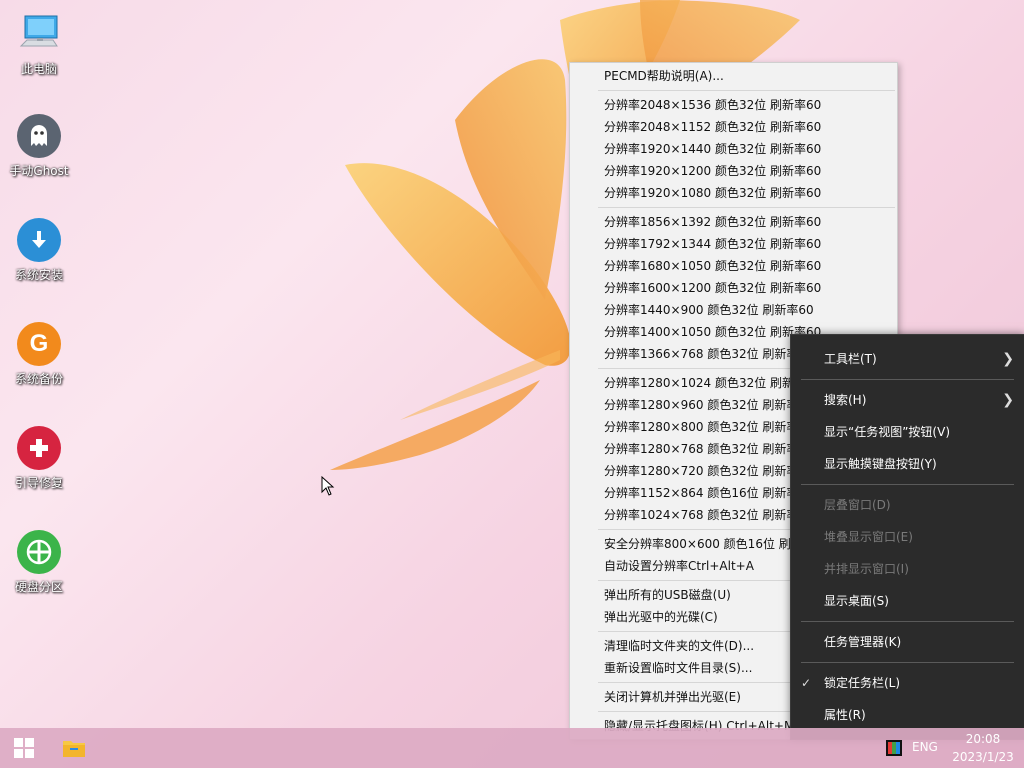  I want to click on partition-icon, so click(39, 552).